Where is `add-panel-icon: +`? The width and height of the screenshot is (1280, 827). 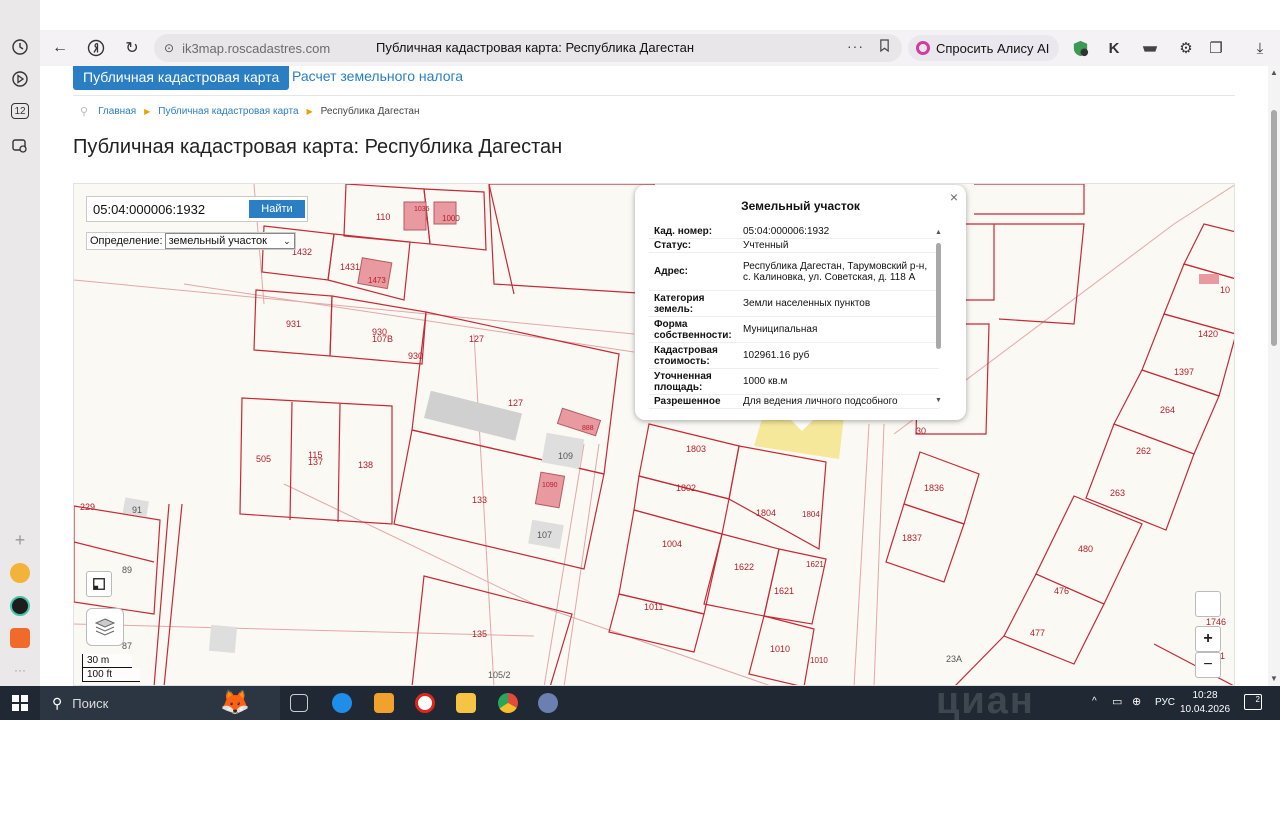 add-panel-icon: + is located at coordinates (20, 540).